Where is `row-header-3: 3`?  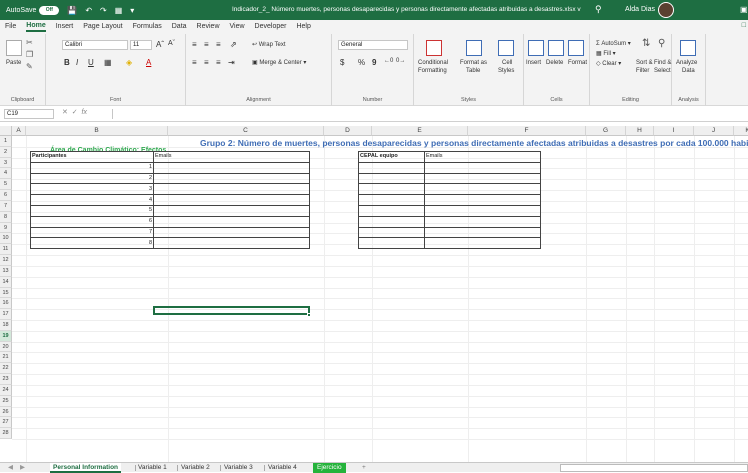 row-header-3: 3 is located at coordinates (6, 163).